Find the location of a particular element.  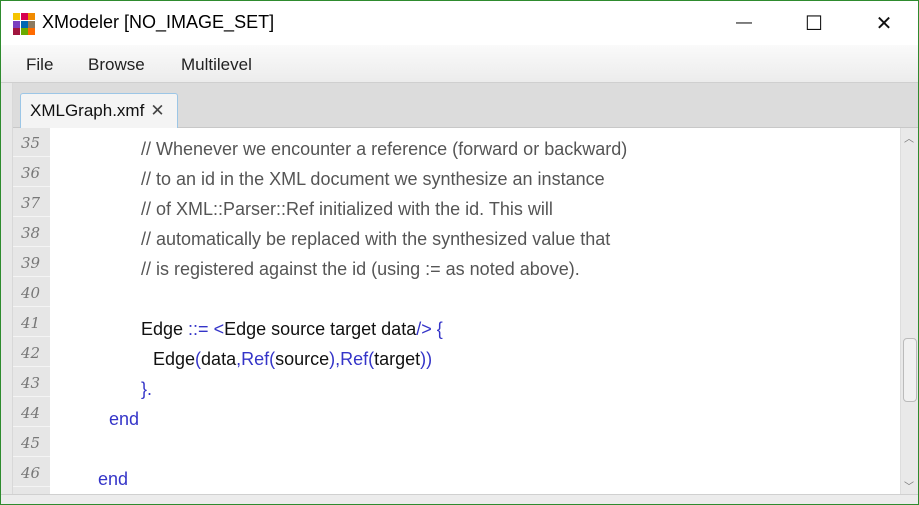

code-text: target is located at coordinates (397, 359).